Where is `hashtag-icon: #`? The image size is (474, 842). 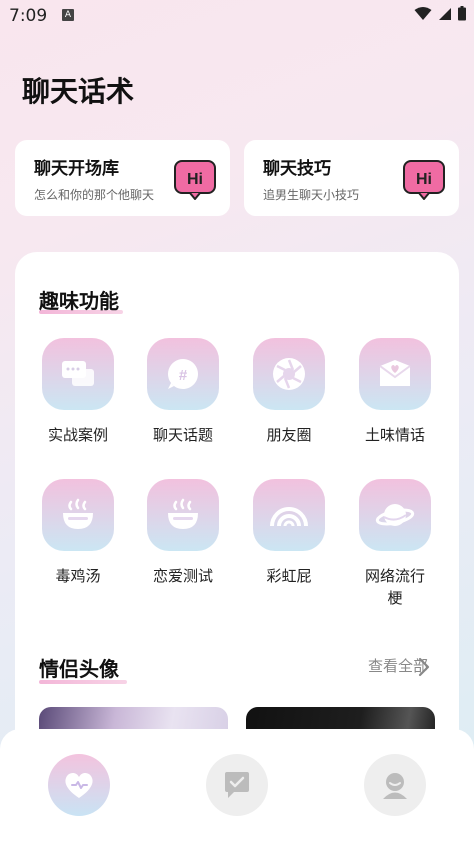 hashtag-icon: # is located at coordinates (183, 374).